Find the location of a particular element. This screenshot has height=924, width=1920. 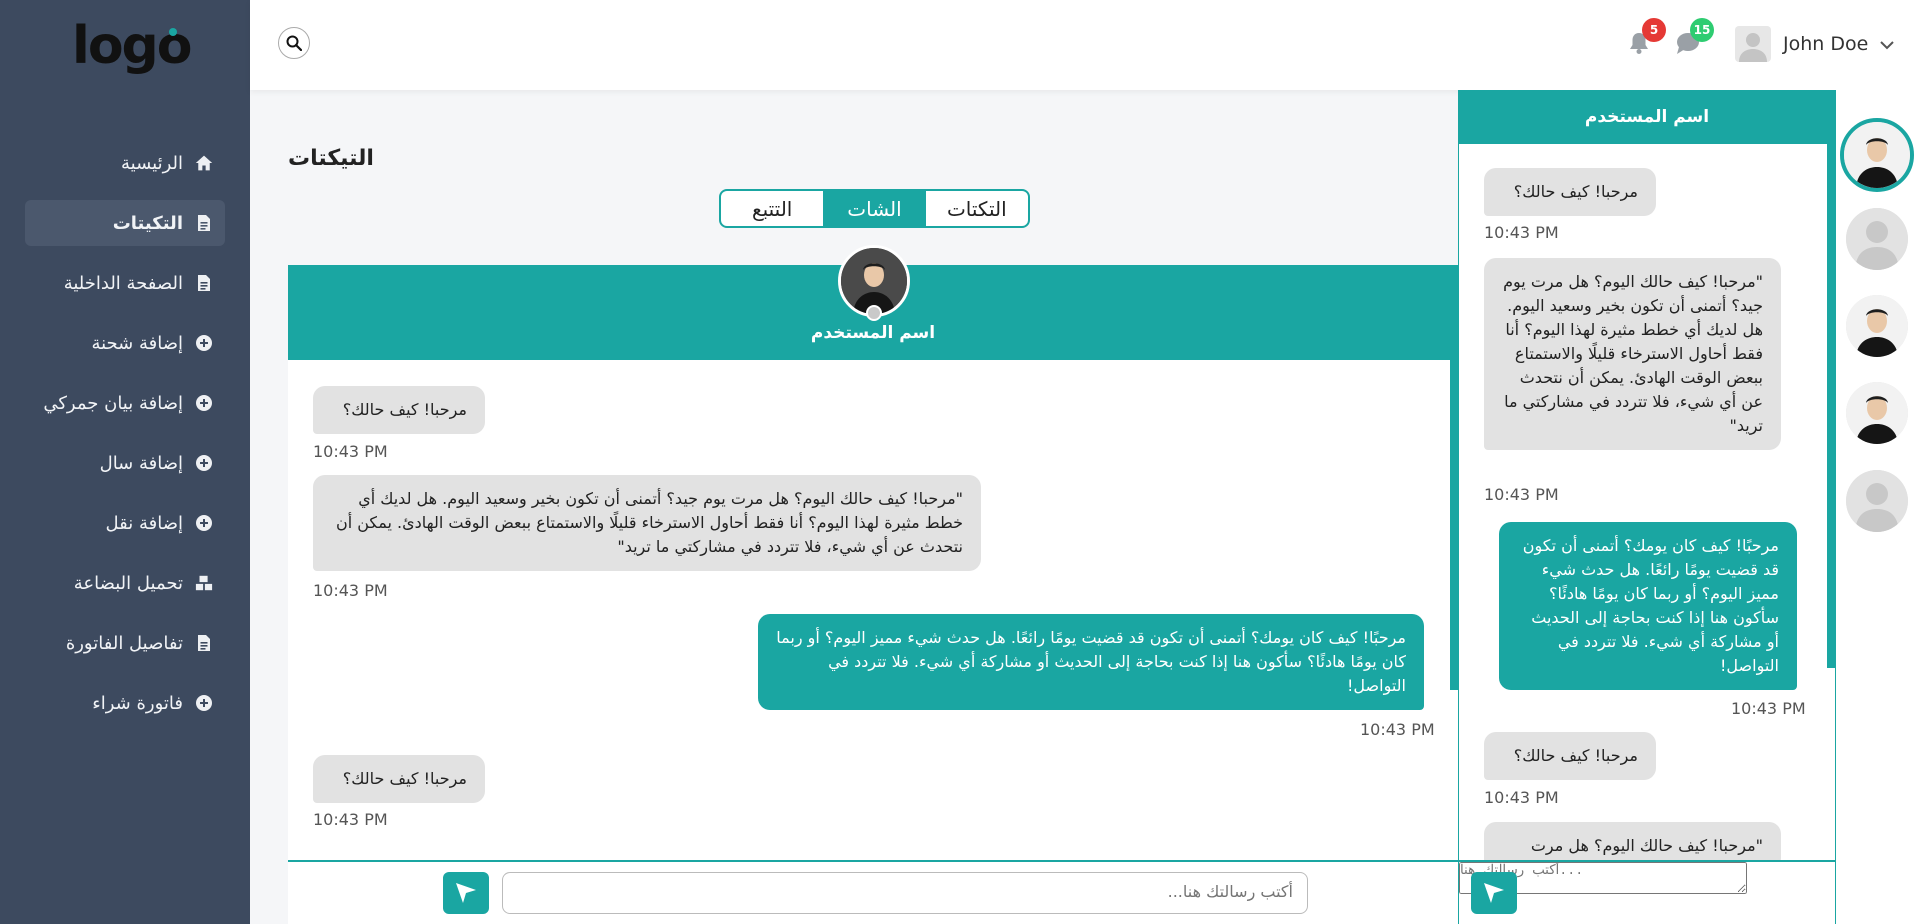

sidebar-item-load-goods: تحميل البضاعة is located at coordinates (125, 583).